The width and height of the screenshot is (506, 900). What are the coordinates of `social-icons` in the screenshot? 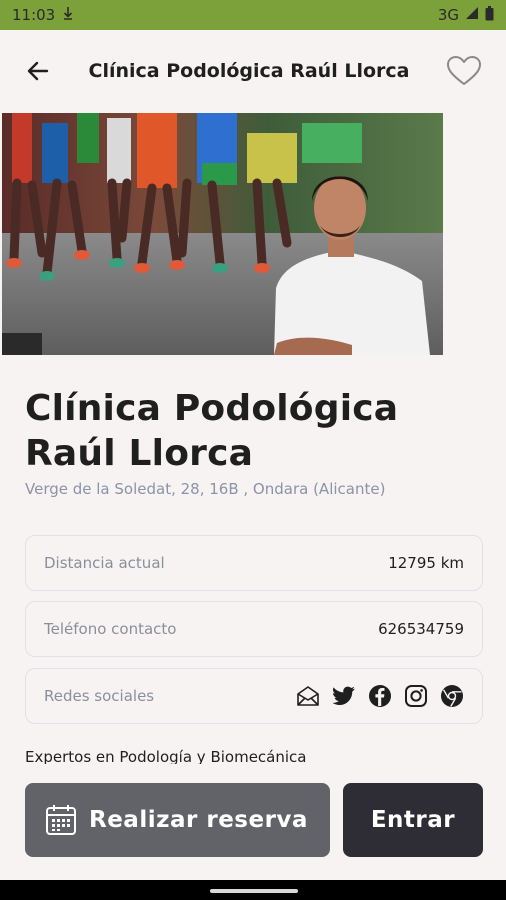 It's located at (380, 696).